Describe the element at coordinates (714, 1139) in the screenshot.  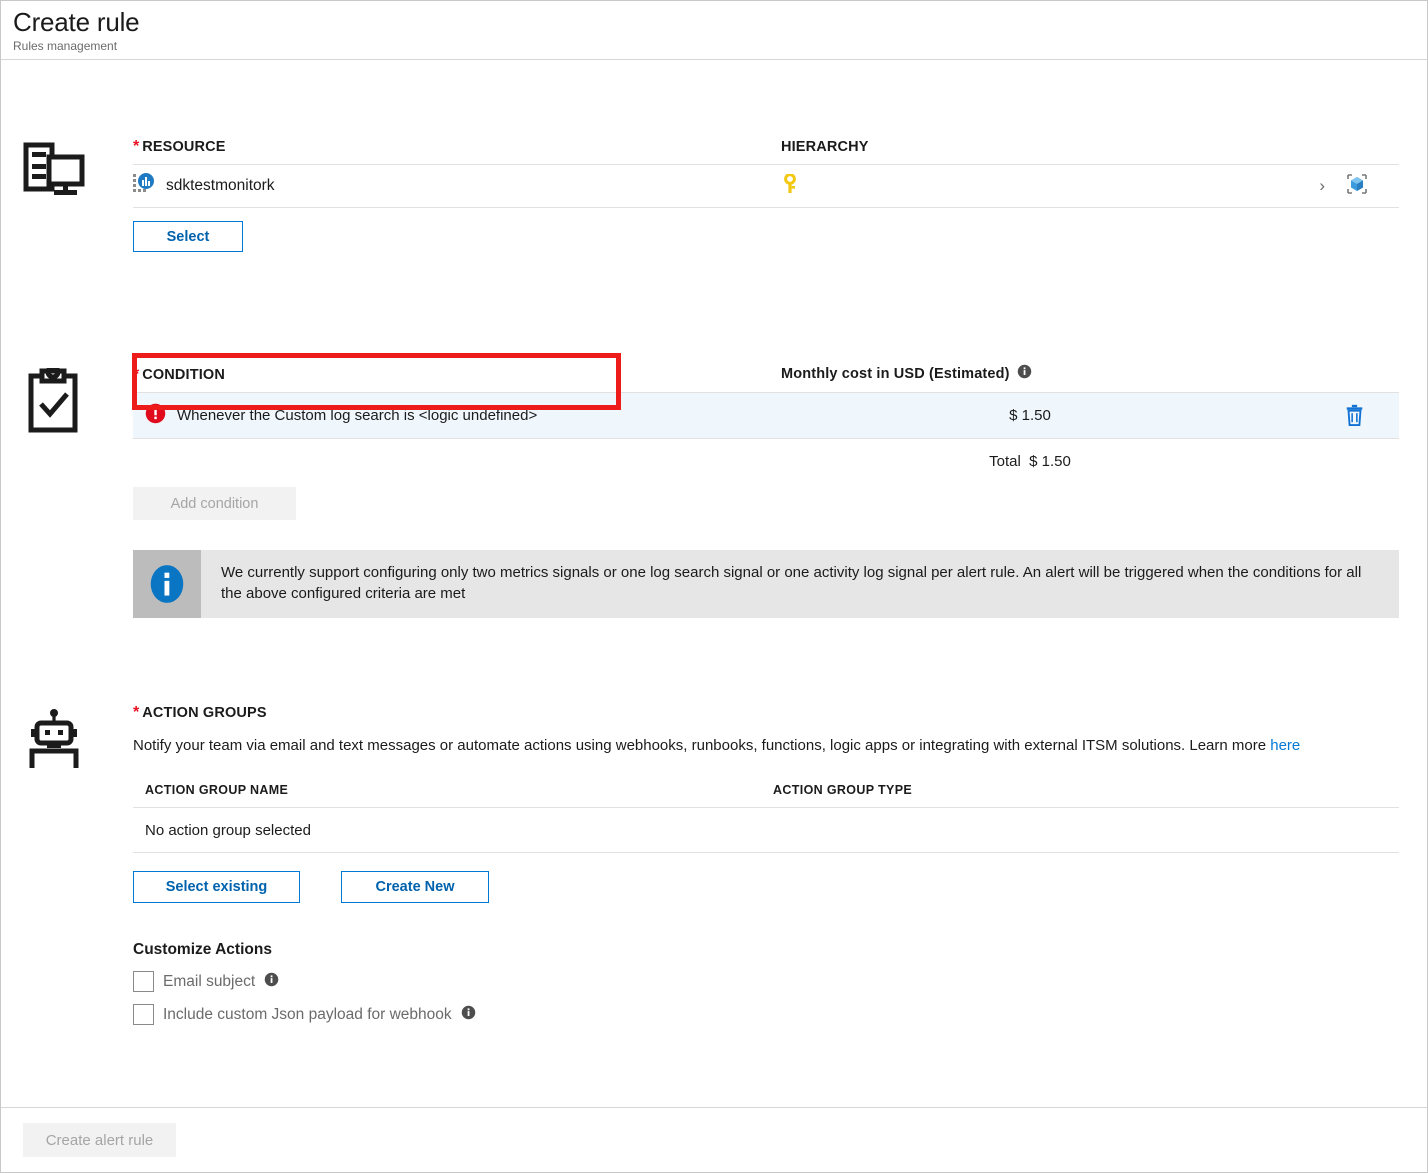
I see `blade-footer: Create alert rule` at that location.